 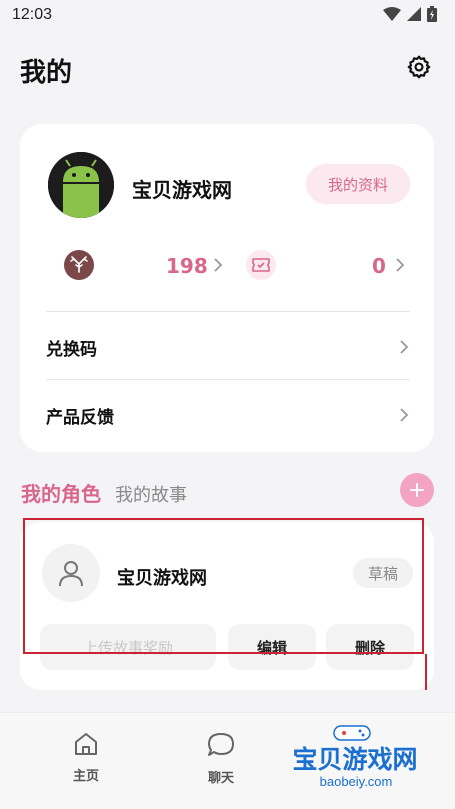 I want to click on menu-item-label: 兑换码, so click(x=71, y=349).